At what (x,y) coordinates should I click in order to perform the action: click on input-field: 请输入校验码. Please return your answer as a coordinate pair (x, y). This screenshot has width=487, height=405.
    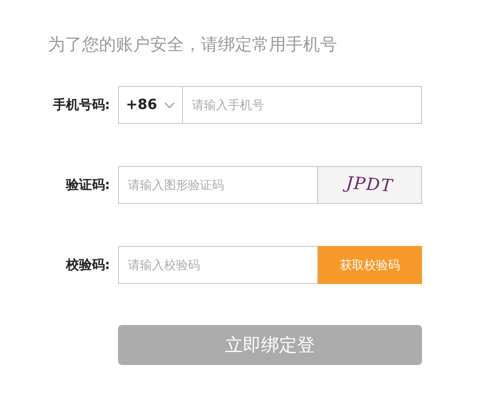
    Looking at the image, I should click on (218, 265).